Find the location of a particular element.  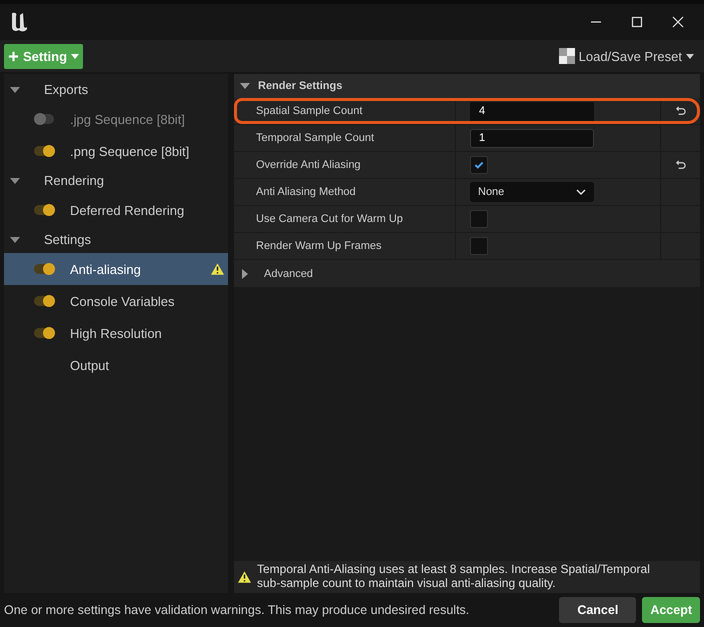

warning-message: Temporal Anti-Aliasing uses at least 8 samples. Increase Spatial/Temporal sub-sample count to maintain visual anti-aliasing quality. is located at coordinates (454, 577).